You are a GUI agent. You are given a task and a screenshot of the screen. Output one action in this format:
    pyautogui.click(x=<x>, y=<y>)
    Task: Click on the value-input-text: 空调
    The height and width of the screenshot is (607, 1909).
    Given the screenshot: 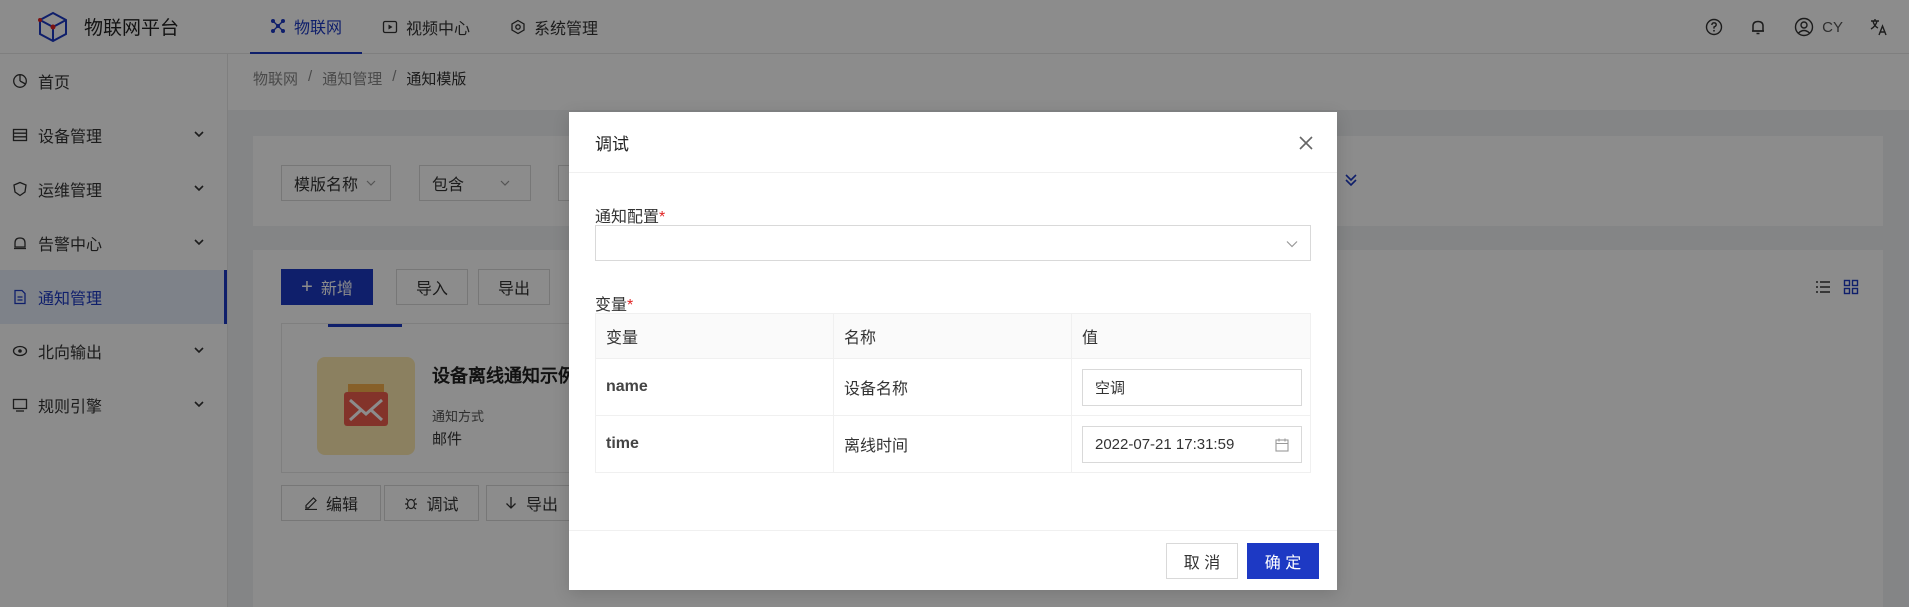 What is the action you would take?
    pyautogui.click(x=1110, y=388)
    